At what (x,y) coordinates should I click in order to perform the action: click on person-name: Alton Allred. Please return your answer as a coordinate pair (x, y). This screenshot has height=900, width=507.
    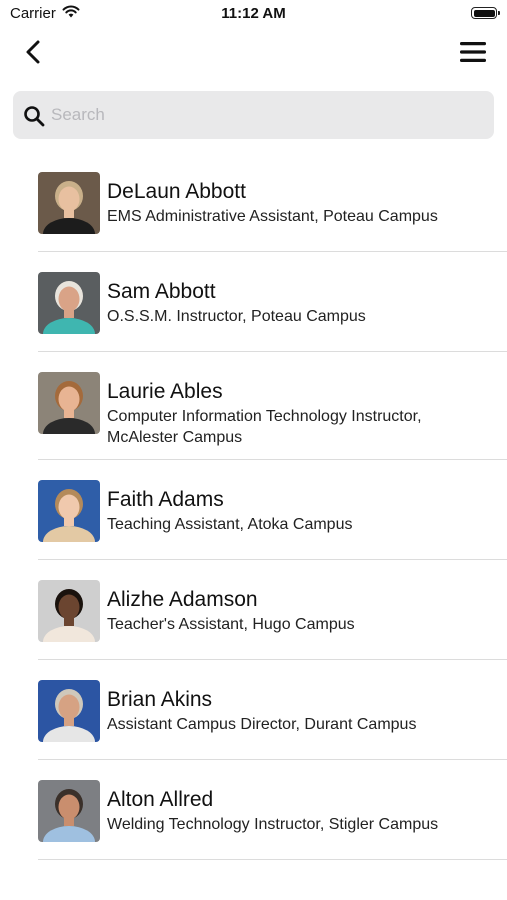
    Looking at the image, I should click on (160, 799).